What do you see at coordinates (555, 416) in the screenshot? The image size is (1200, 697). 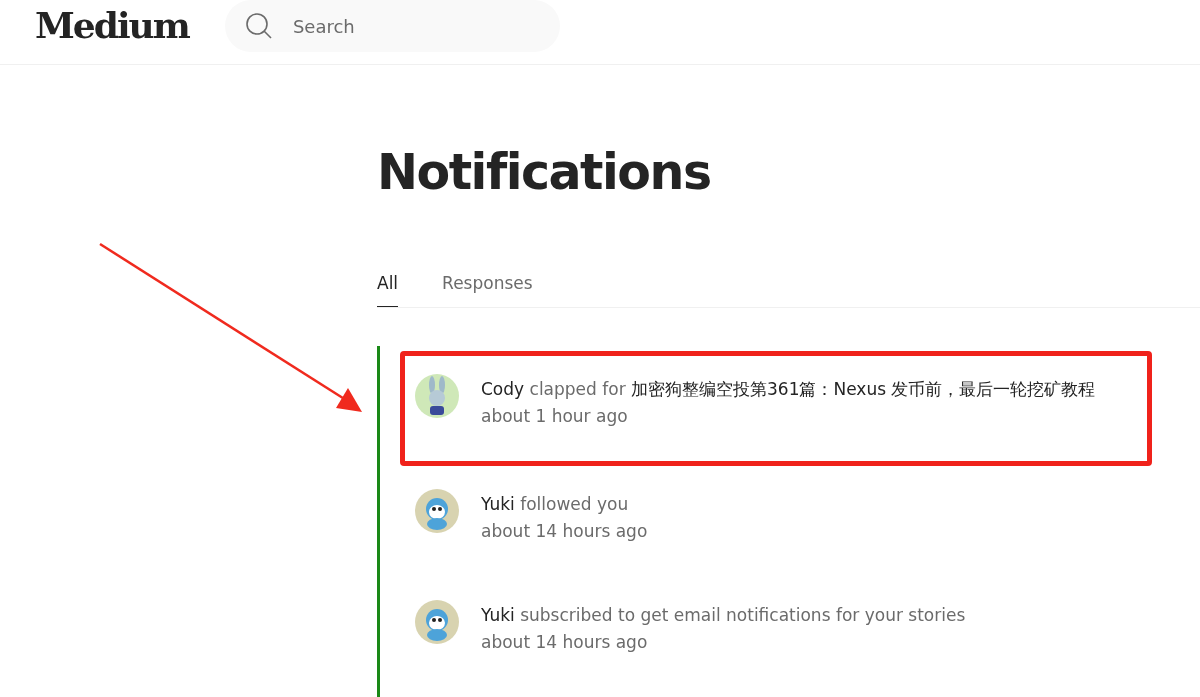 I see `timestamp: about 1 hour ago` at bounding box center [555, 416].